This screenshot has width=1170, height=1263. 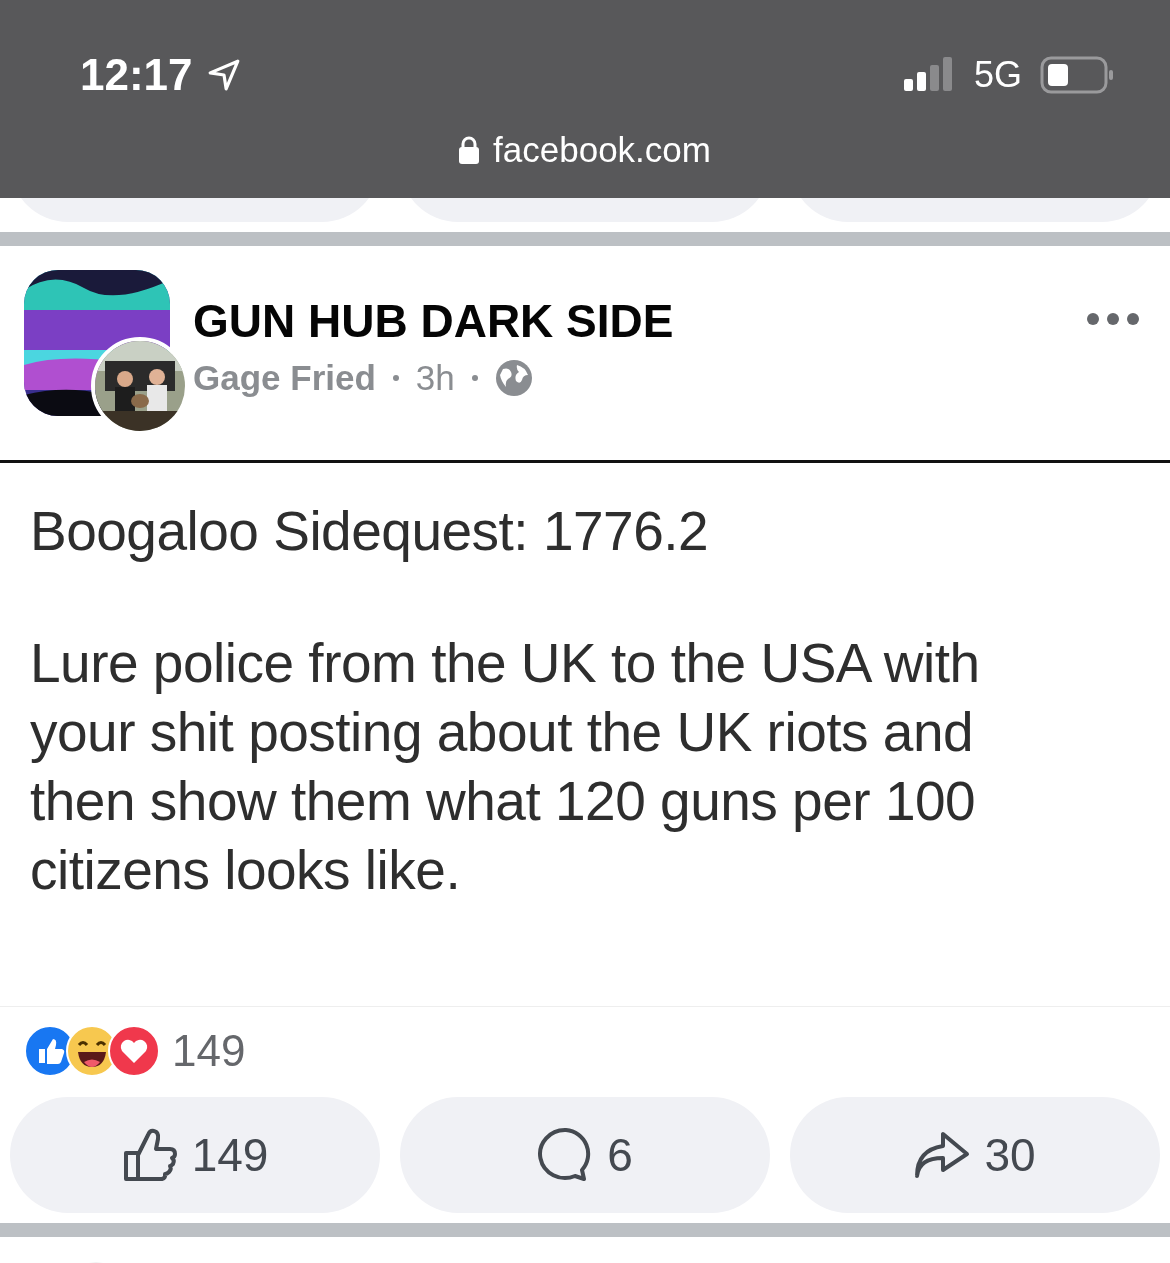 What do you see at coordinates (433, 321) in the screenshot?
I see `page-name: GUN HUB DARK SIDE` at bounding box center [433, 321].